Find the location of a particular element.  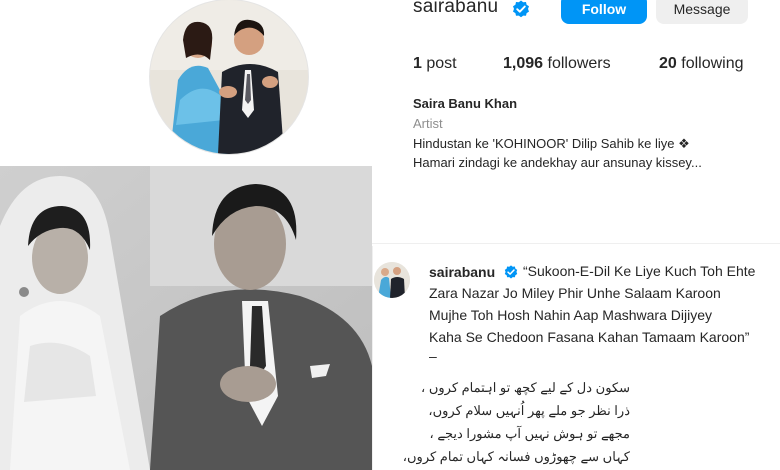

urdu-line-4: کہاں سے چھوڑوں فسانہ کہاں تمام کروں، is located at coordinates (516, 456).